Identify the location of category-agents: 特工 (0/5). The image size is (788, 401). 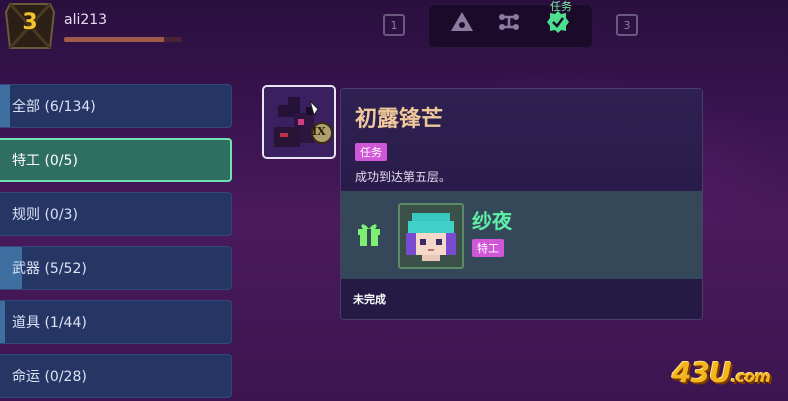
(116, 160).